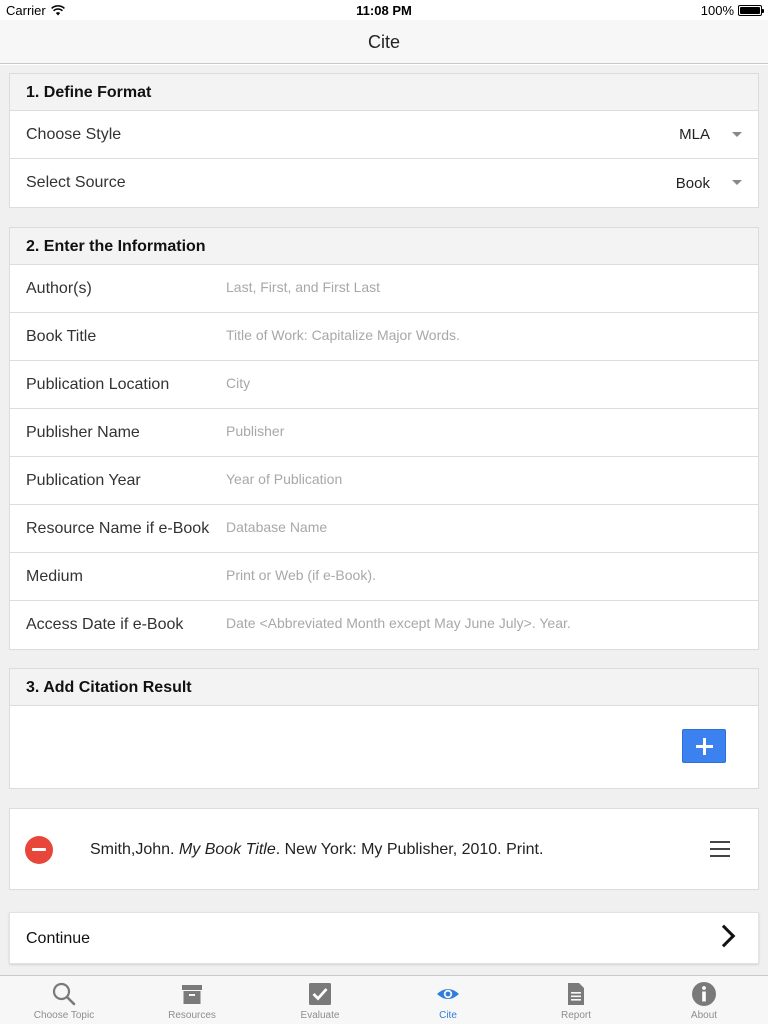  I want to click on document-icon, so click(576, 994).